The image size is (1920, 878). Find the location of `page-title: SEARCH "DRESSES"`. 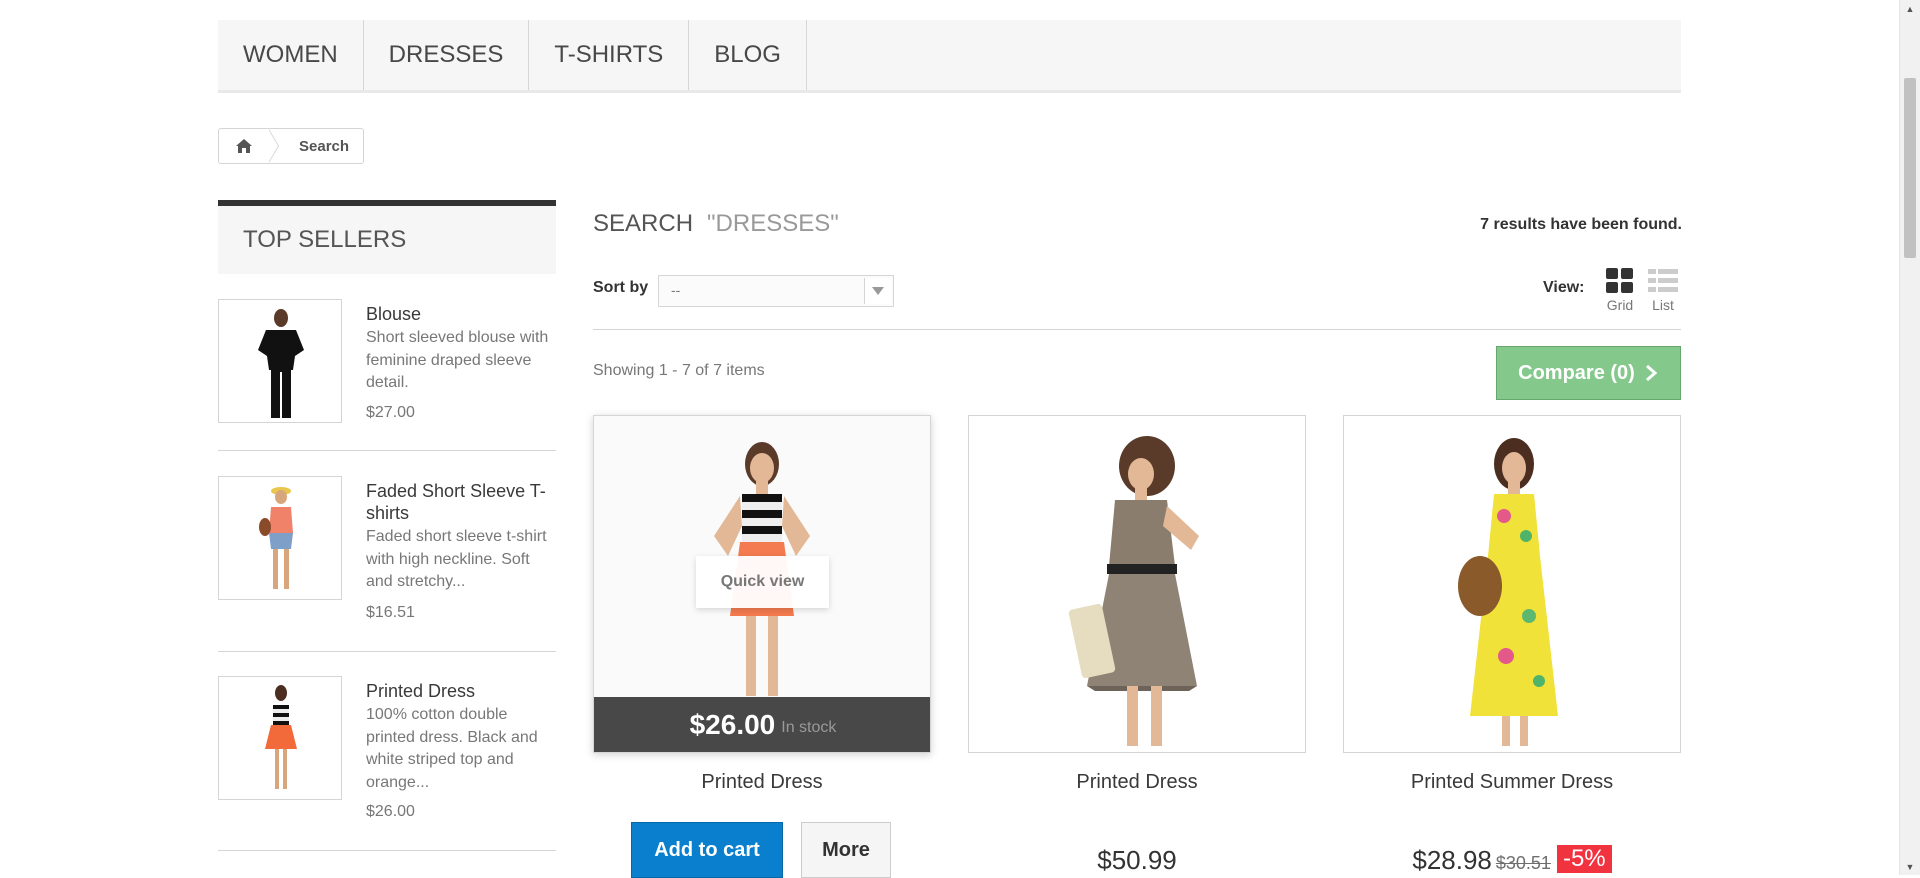

page-title: SEARCH "DRESSES" is located at coordinates (716, 224).